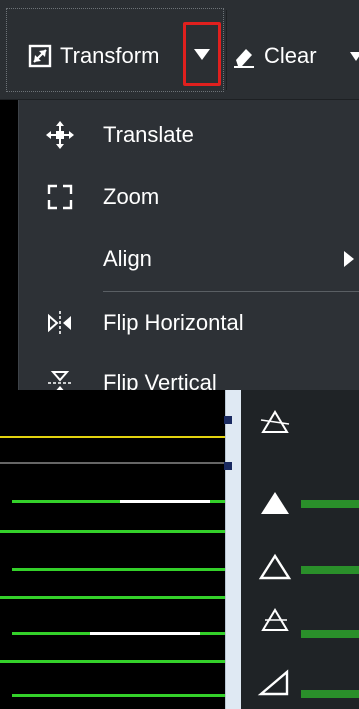  What do you see at coordinates (354, 56) in the screenshot?
I see `clear-dropdown-icon` at bounding box center [354, 56].